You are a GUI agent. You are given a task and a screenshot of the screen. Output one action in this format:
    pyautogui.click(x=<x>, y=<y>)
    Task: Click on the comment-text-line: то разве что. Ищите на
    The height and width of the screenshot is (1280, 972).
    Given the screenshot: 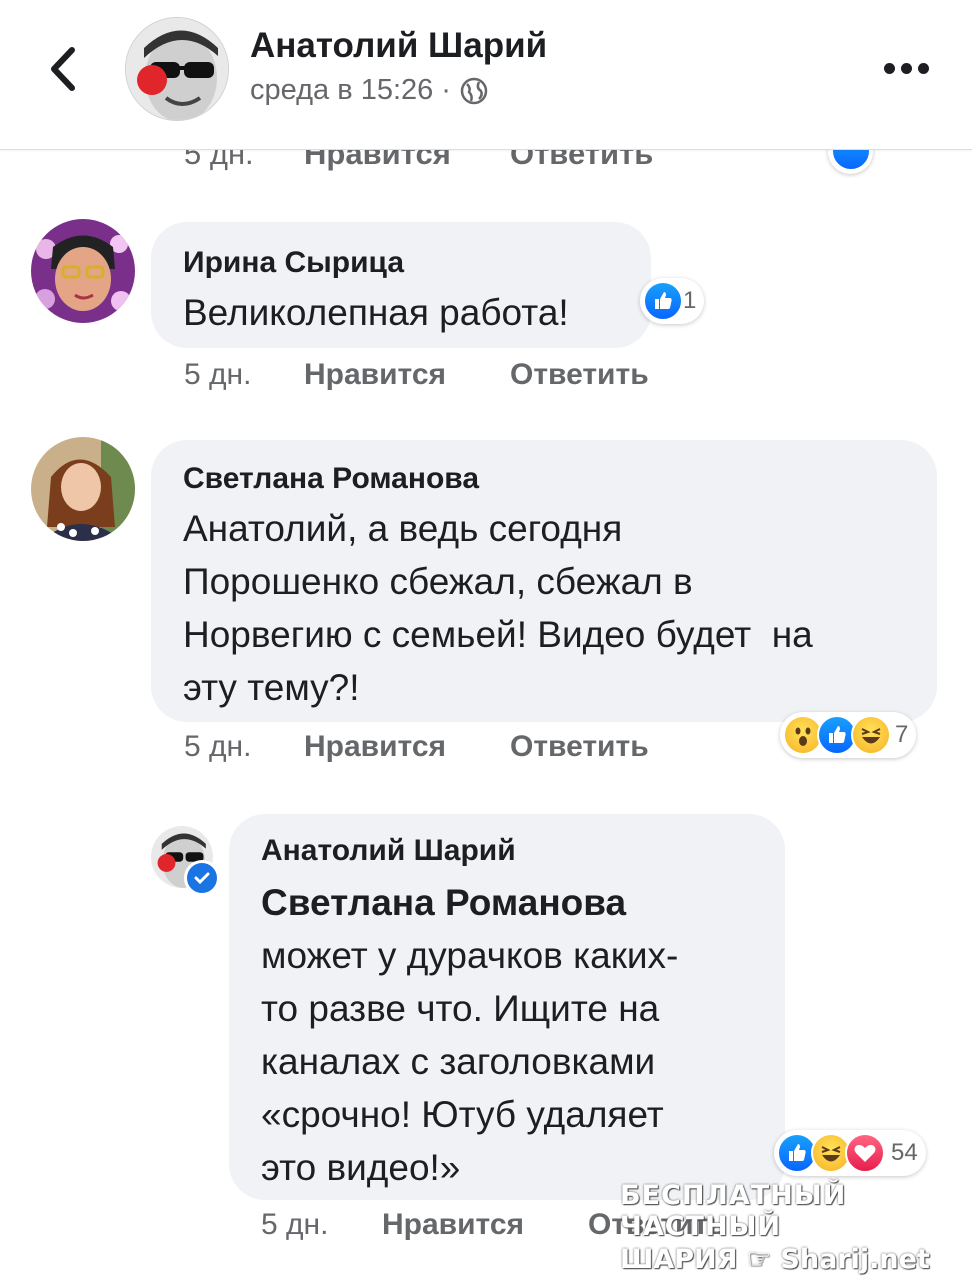 What is the action you would take?
    pyautogui.click(x=460, y=1008)
    